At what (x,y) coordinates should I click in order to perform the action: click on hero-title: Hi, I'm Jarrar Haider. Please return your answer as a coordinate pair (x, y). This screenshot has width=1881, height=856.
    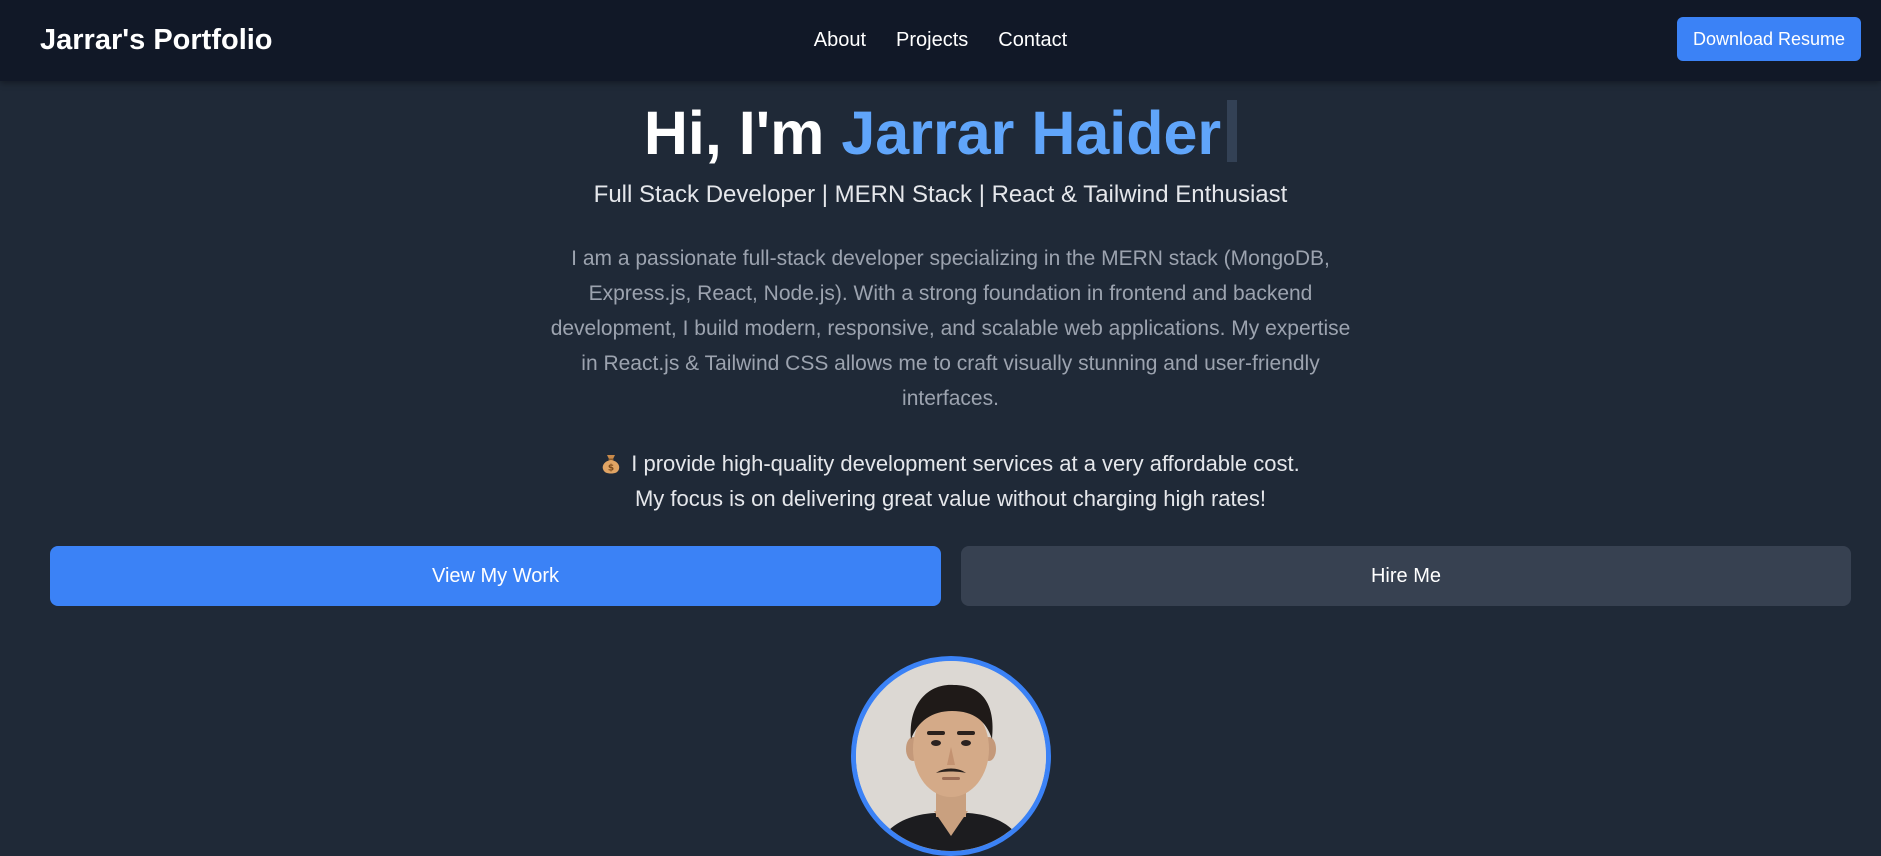
    Looking at the image, I should click on (940, 133).